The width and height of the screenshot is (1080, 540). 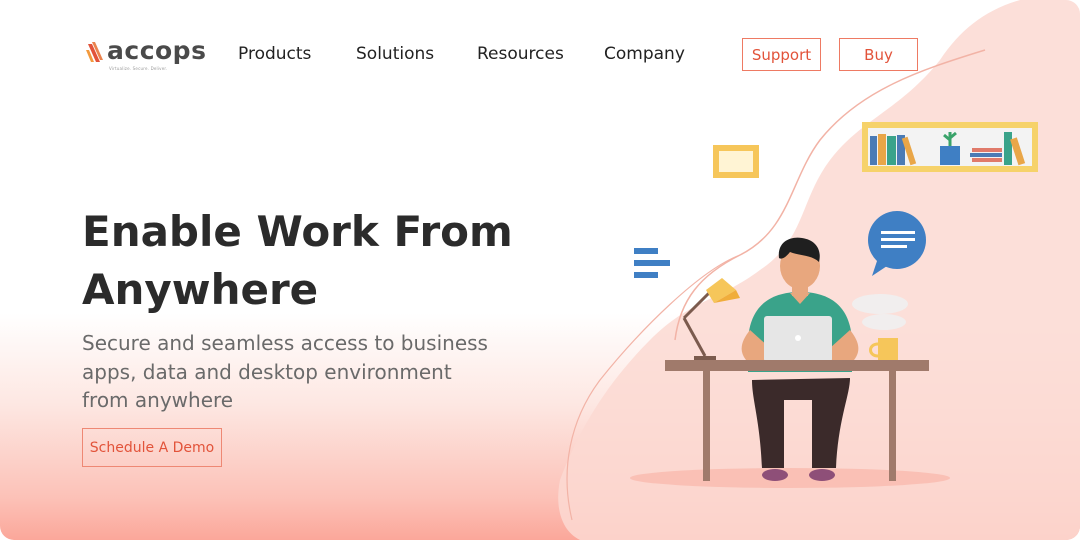 I want to click on text-lines-icon, so click(x=652, y=263).